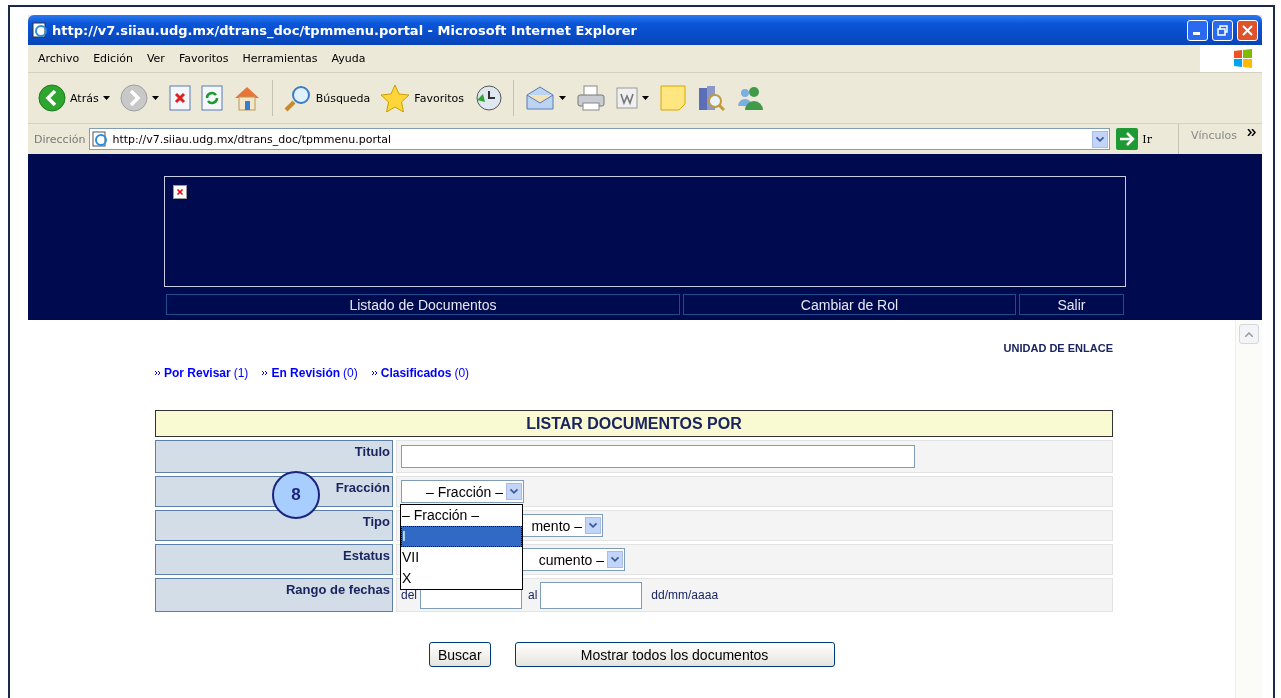  I want to click on restore-icon, so click(1222, 30).